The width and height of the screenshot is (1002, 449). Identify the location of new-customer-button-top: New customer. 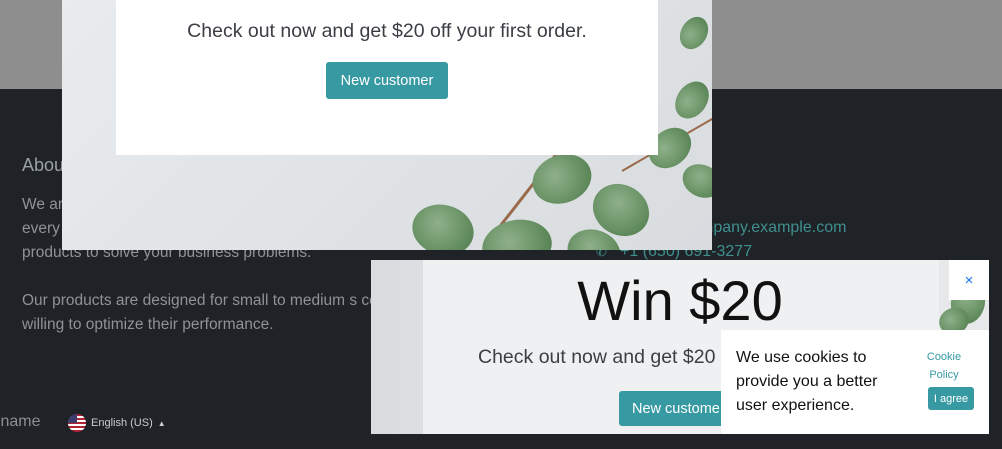
(387, 80).